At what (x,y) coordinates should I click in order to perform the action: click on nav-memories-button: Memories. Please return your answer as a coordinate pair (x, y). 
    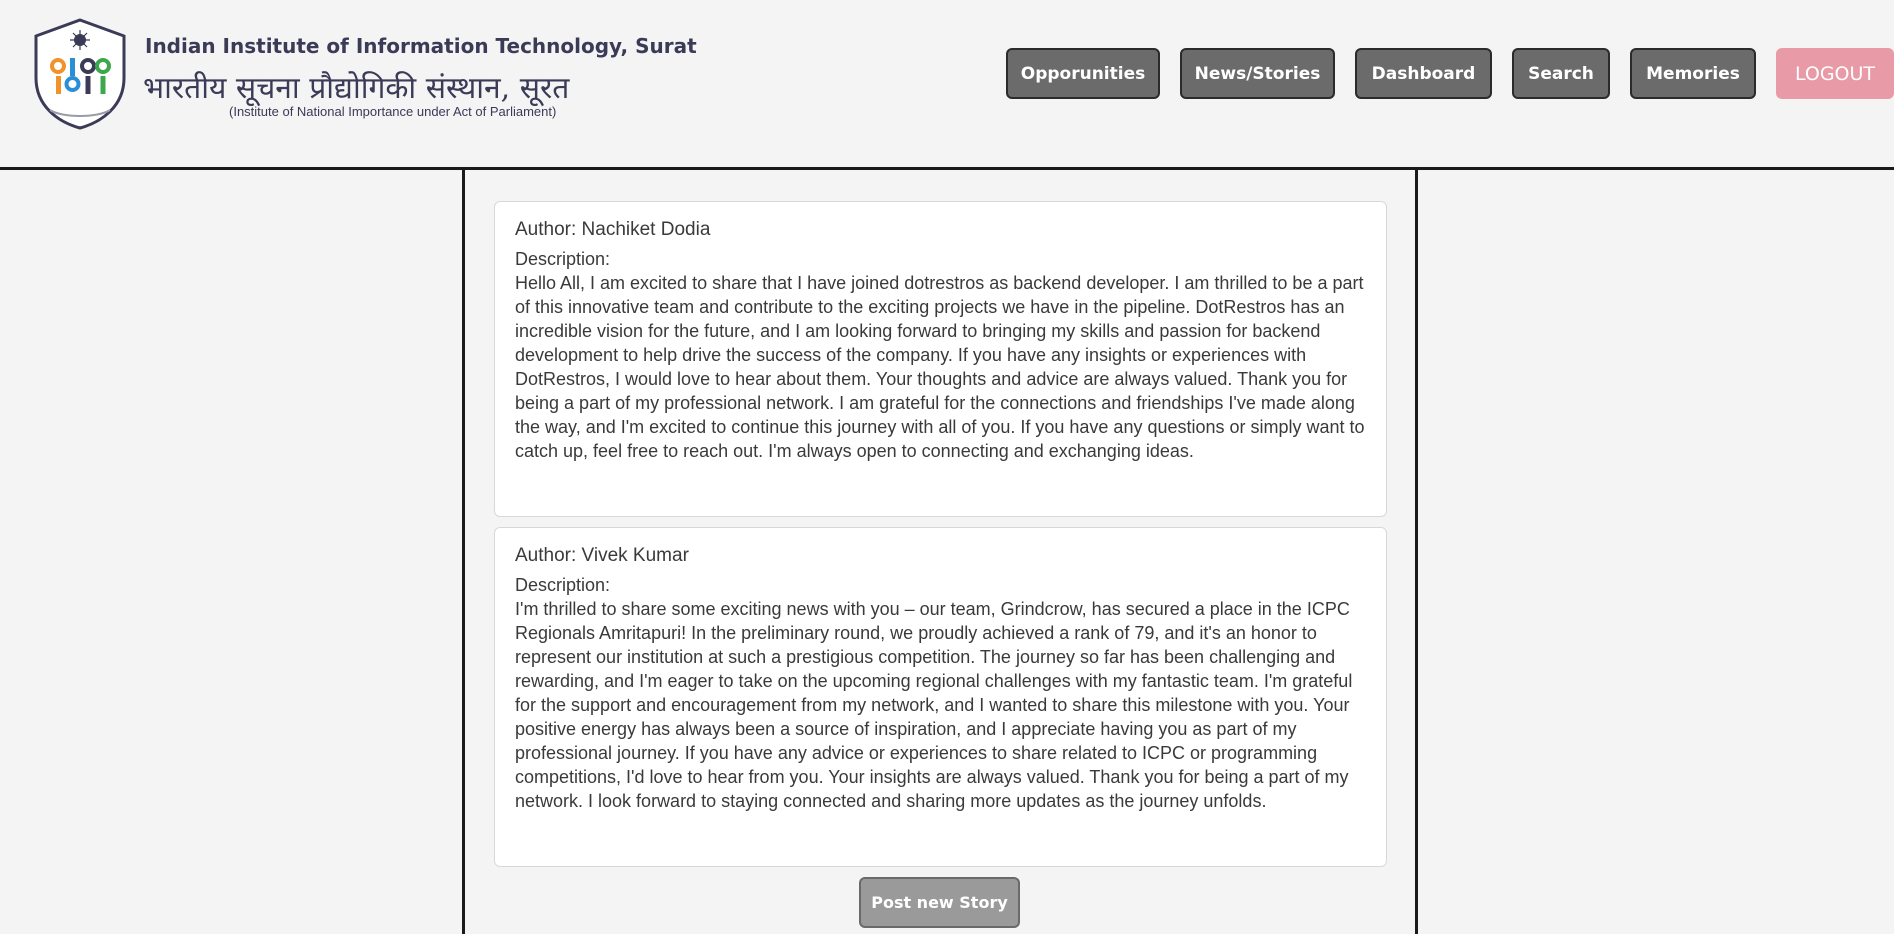
    Looking at the image, I should click on (1693, 73).